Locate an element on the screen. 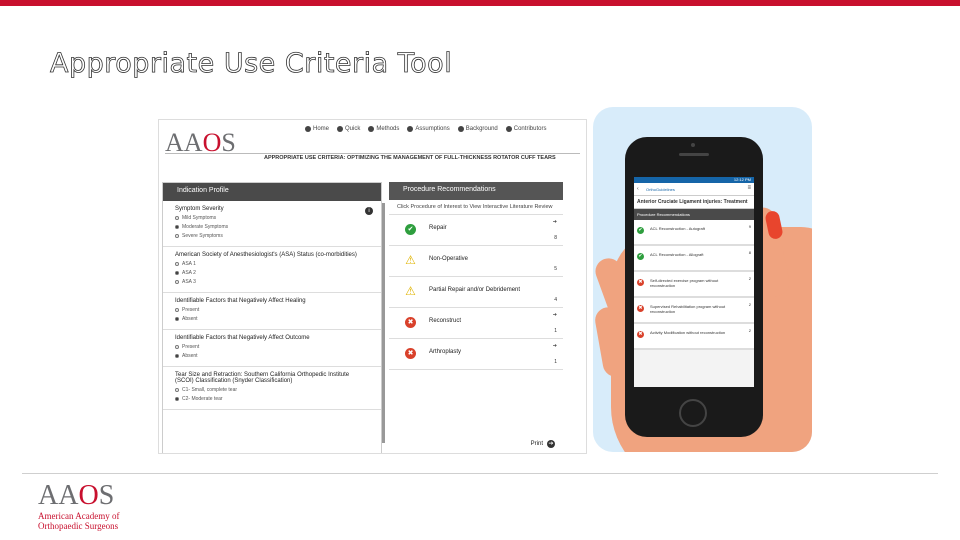  radio-option: Moderate Symptoms is located at coordinates (272, 227).